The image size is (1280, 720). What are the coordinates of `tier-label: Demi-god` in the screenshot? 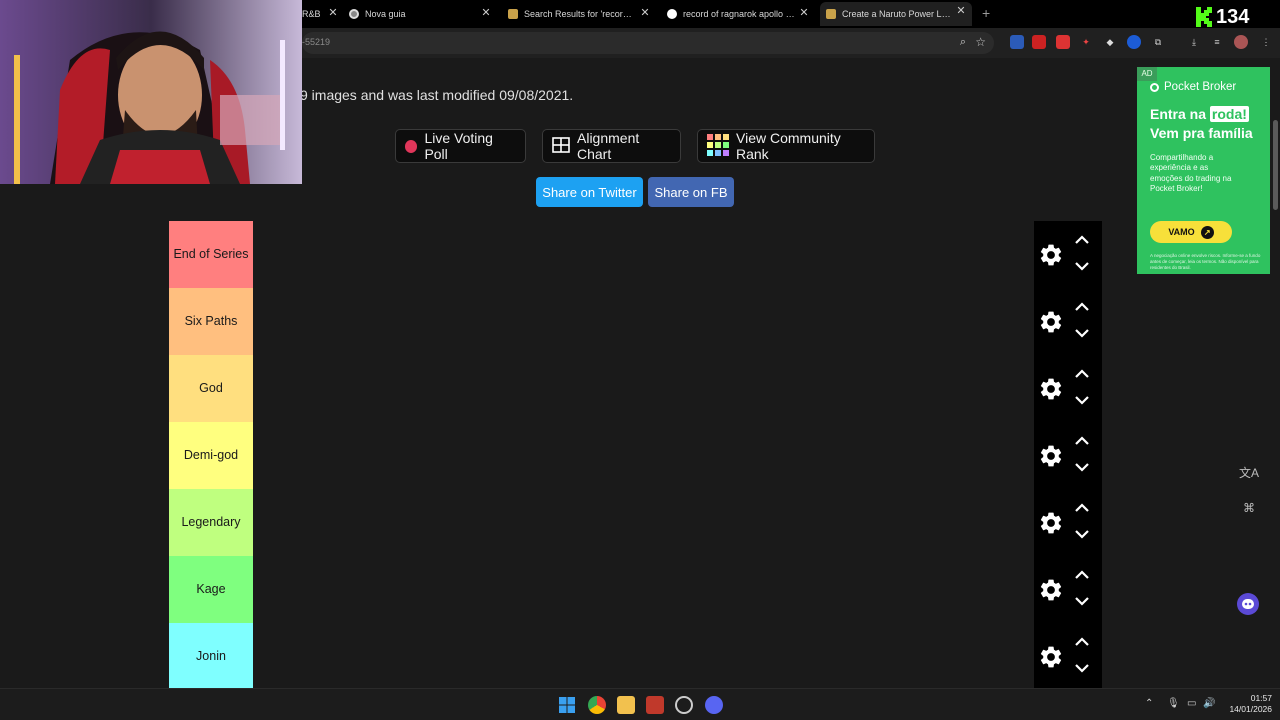 It's located at (211, 455).